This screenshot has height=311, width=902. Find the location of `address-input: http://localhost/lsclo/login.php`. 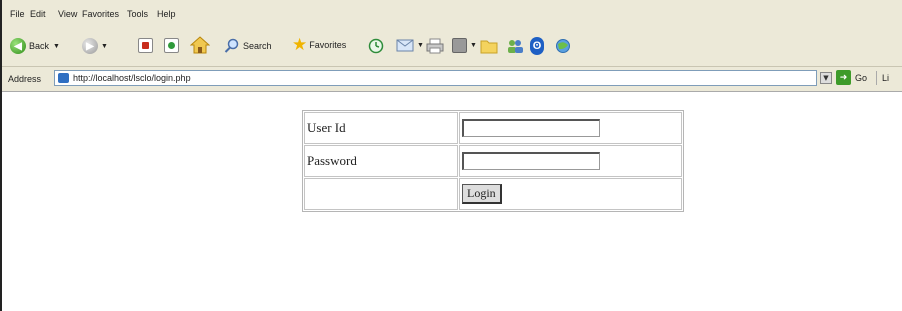

address-input: http://localhost/lsclo/login.php is located at coordinates (435, 78).